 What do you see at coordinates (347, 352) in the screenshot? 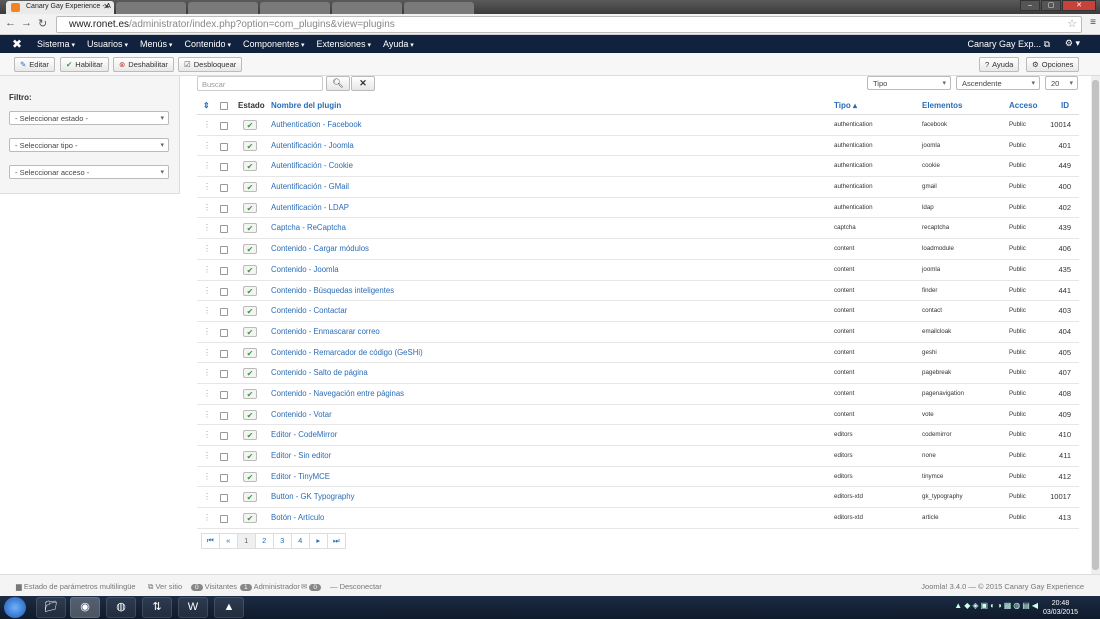
I see `plugin-name-link: Contenido - Remarcador de código (GeSHi)` at bounding box center [347, 352].